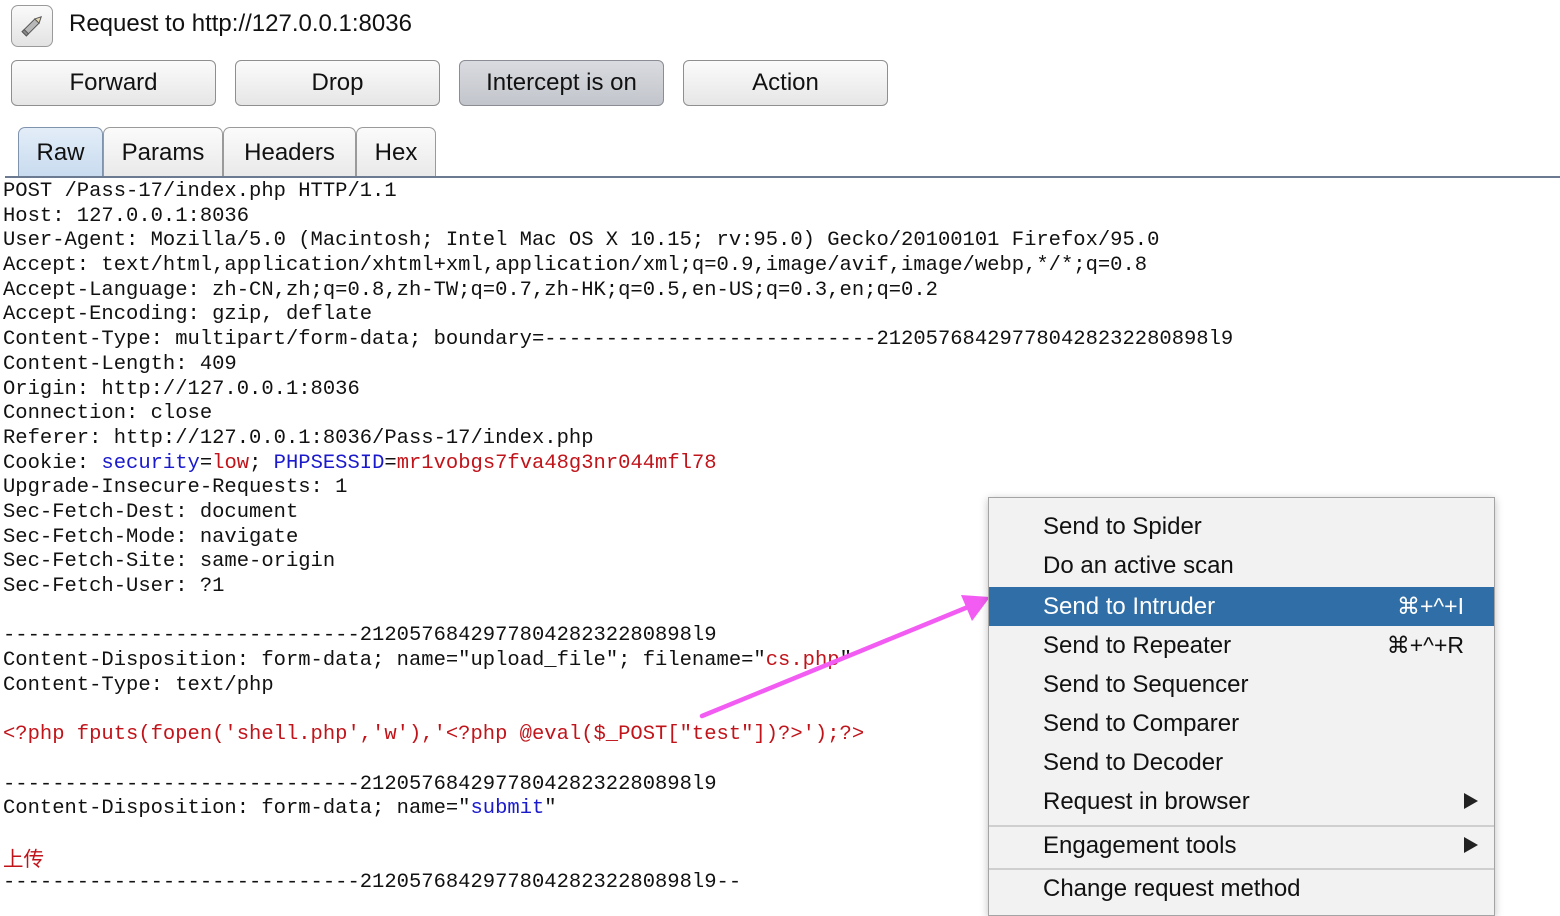  I want to click on menu-item-label: Do an active scan, so click(1138, 565).